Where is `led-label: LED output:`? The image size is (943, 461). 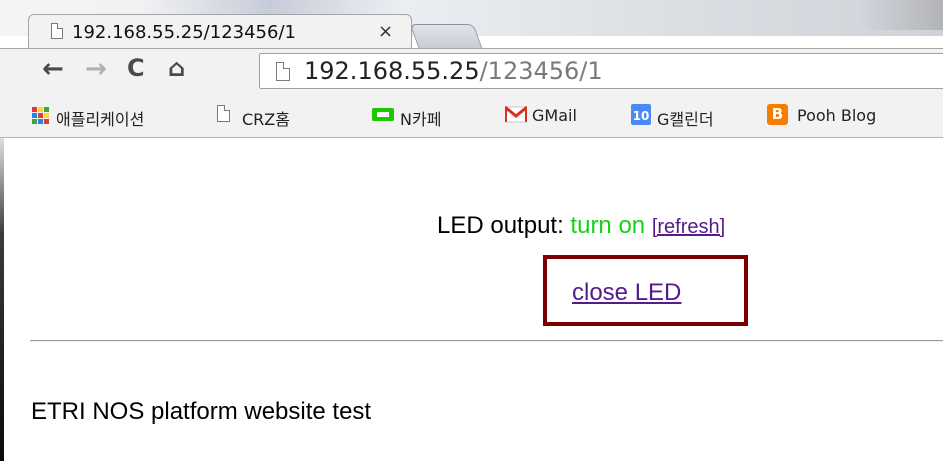
led-label: LED output: is located at coordinates (500, 225).